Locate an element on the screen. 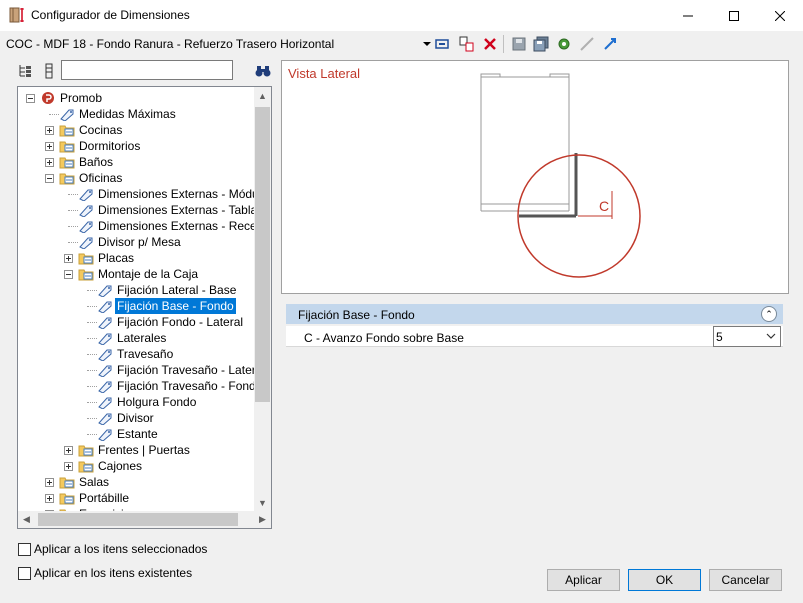  tree-node-label: Divisor p/ Mesa is located at coordinates (139, 242).